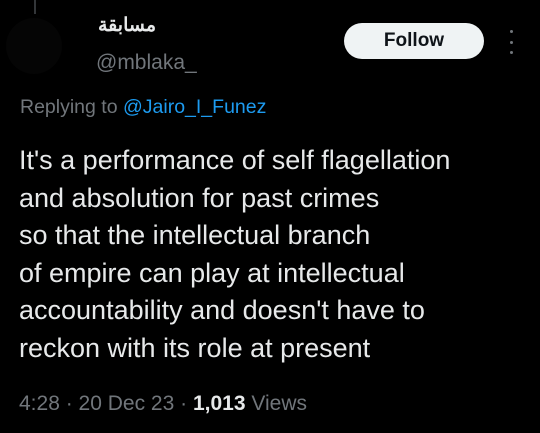 This screenshot has width=540, height=433. Describe the element at coordinates (34, 46) in the screenshot. I see `avatar` at that location.